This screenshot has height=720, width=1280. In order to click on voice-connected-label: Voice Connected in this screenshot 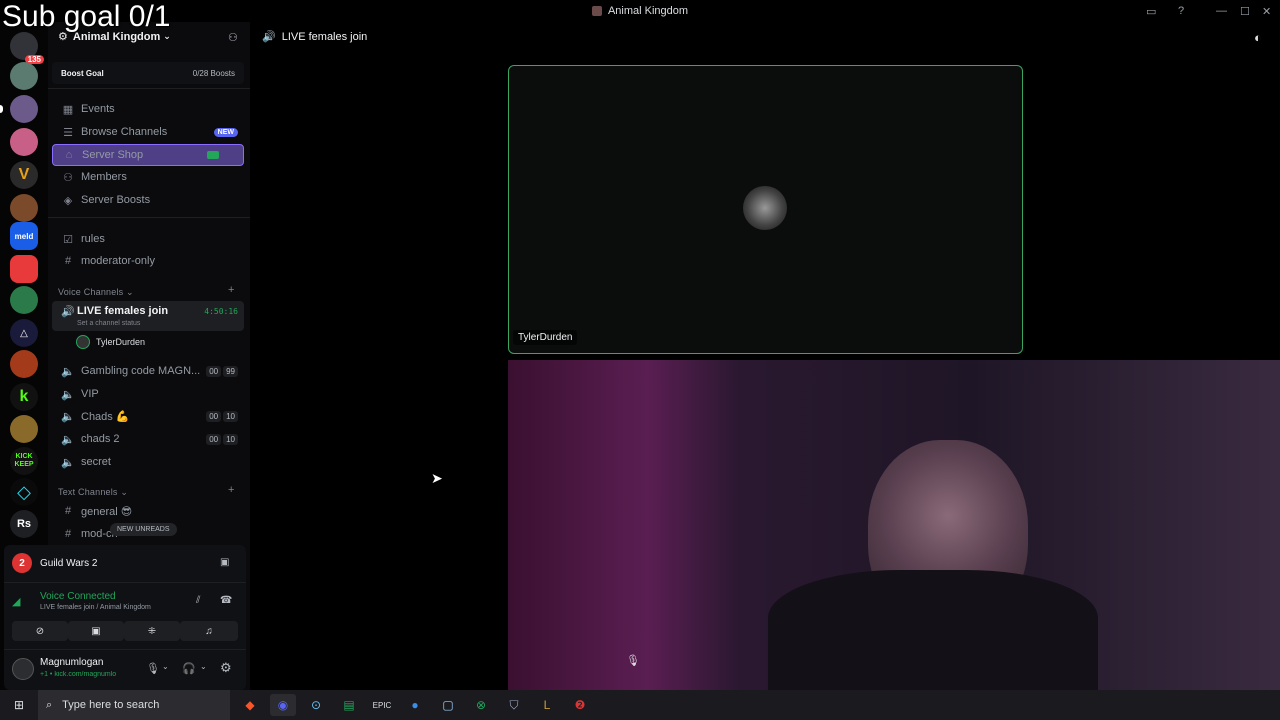, I will do `click(78, 596)`.